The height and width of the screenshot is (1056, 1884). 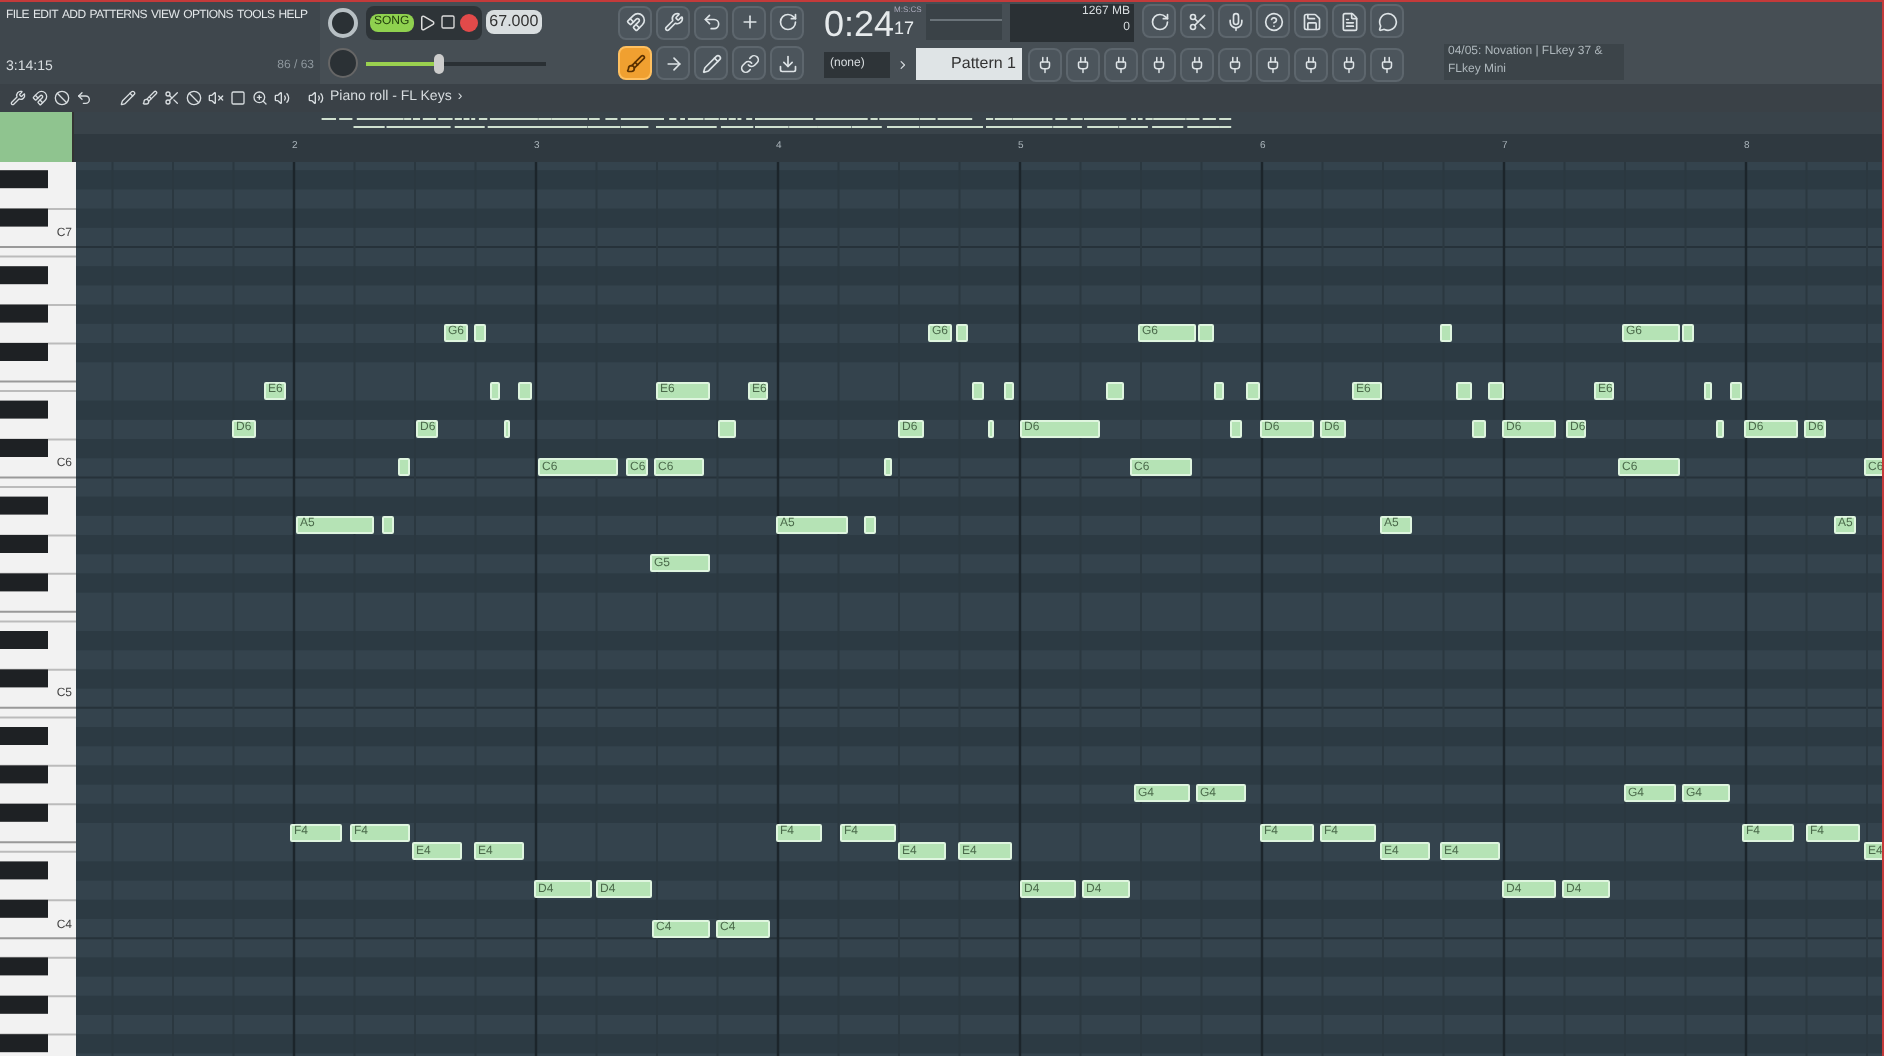 What do you see at coordinates (238, 98) in the screenshot?
I see `select-icon` at bounding box center [238, 98].